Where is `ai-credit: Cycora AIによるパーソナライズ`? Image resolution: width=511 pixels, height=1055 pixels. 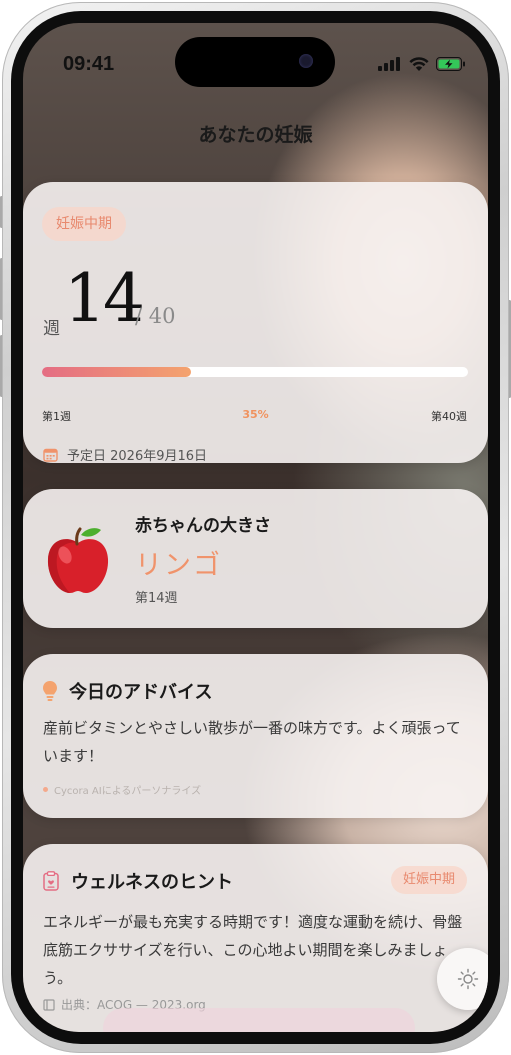
ai-credit: Cycora AIによるパーソナライズ is located at coordinates (122, 789).